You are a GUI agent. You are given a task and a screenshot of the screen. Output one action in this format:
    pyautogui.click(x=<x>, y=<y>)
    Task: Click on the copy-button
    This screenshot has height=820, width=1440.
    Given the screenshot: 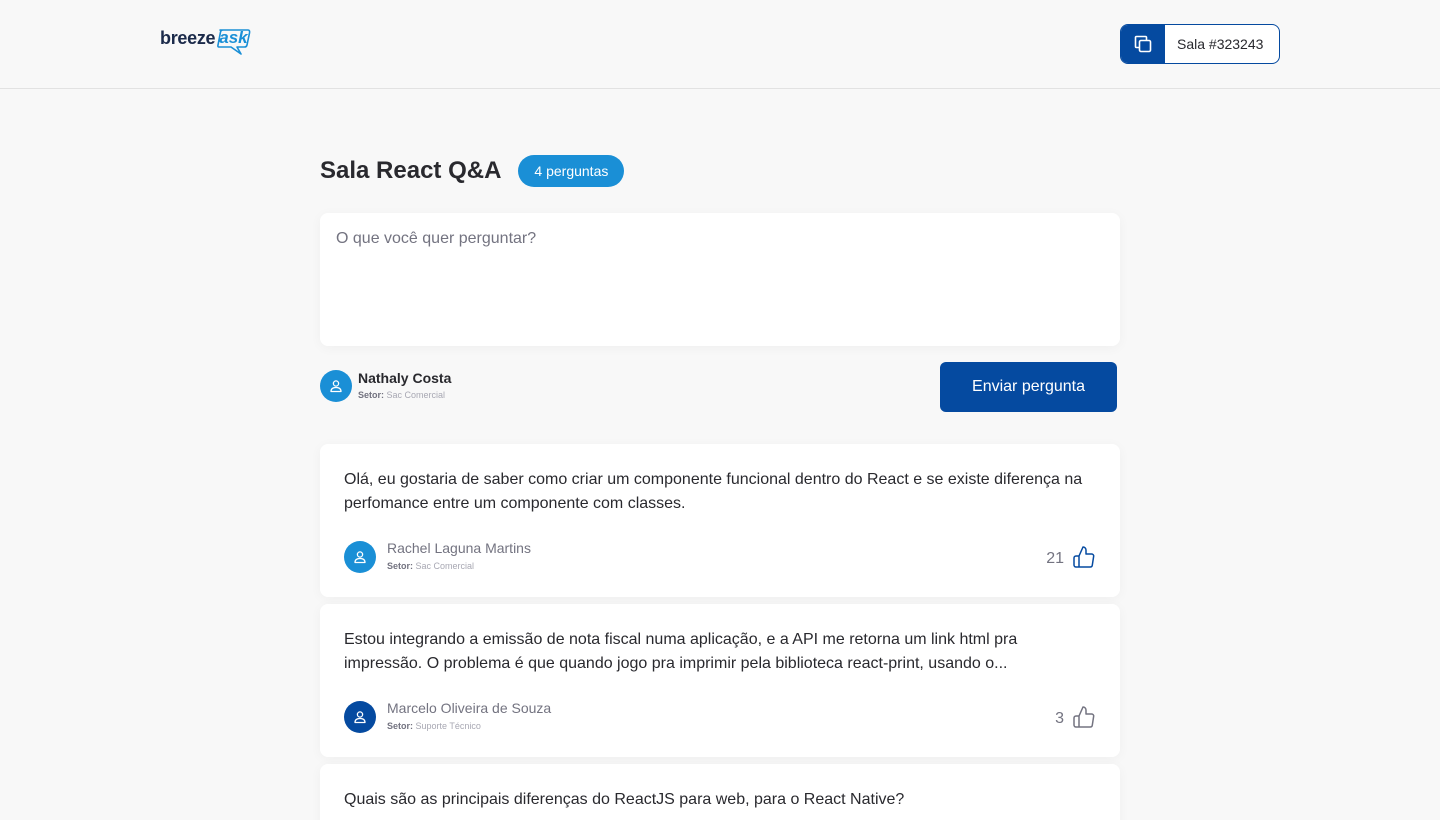 What is the action you would take?
    pyautogui.click(x=1143, y=44)
    